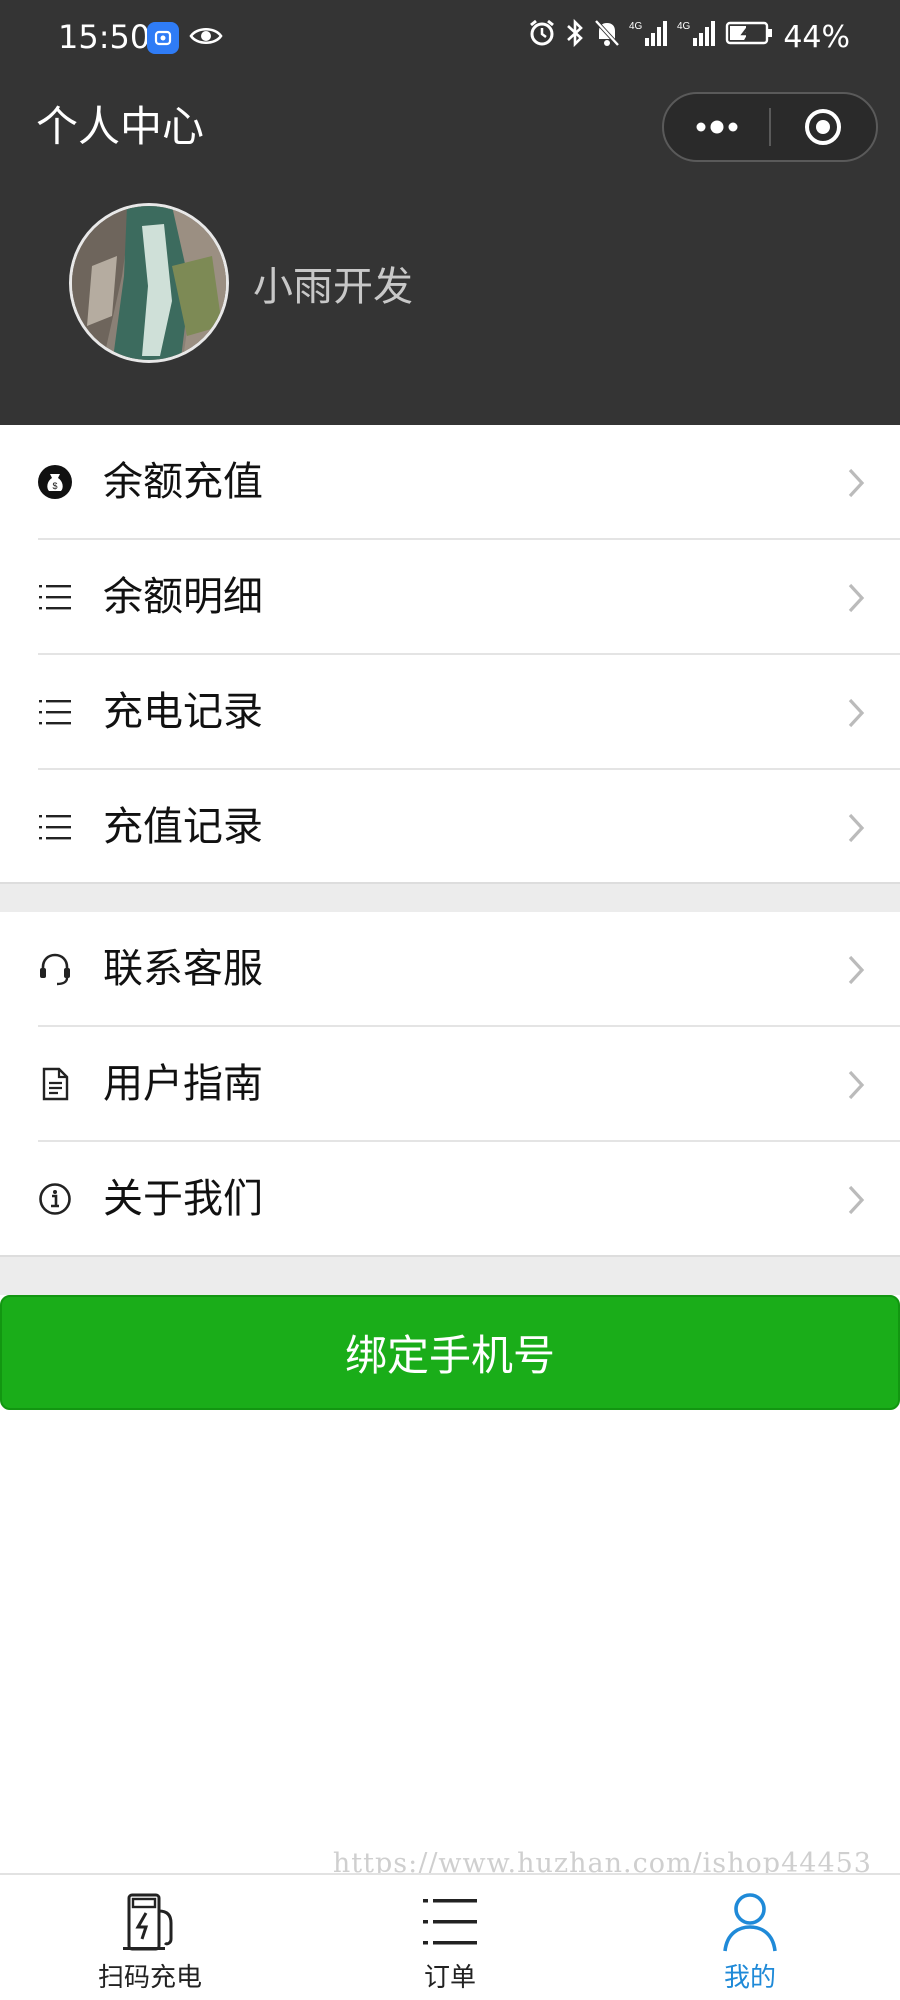 The width and height of the screenshot is (900, 2000). Describe the element at coordinates (55, 969) in the screenshot. I see `headset-icon` at that location.